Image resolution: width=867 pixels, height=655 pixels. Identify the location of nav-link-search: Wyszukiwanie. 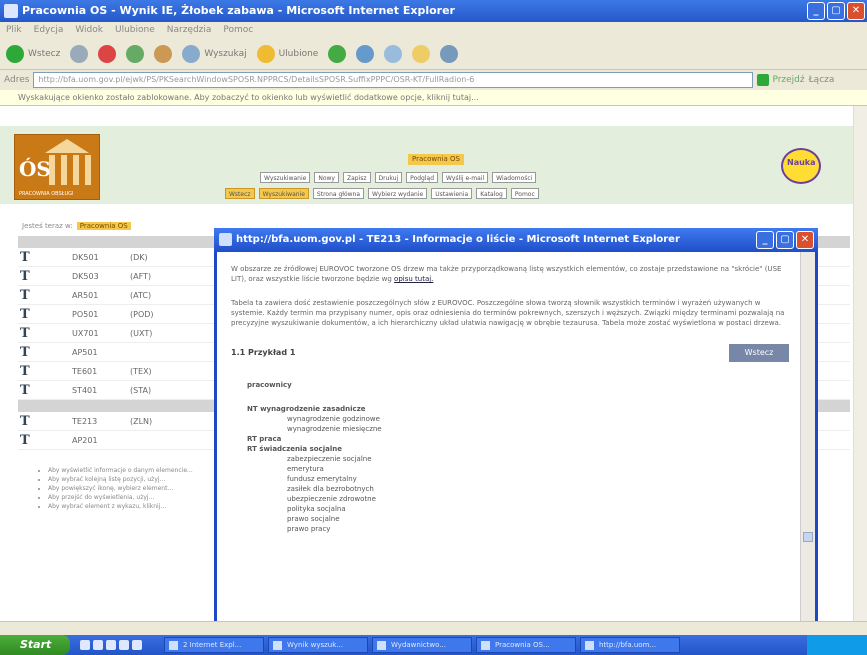
(283, 193).